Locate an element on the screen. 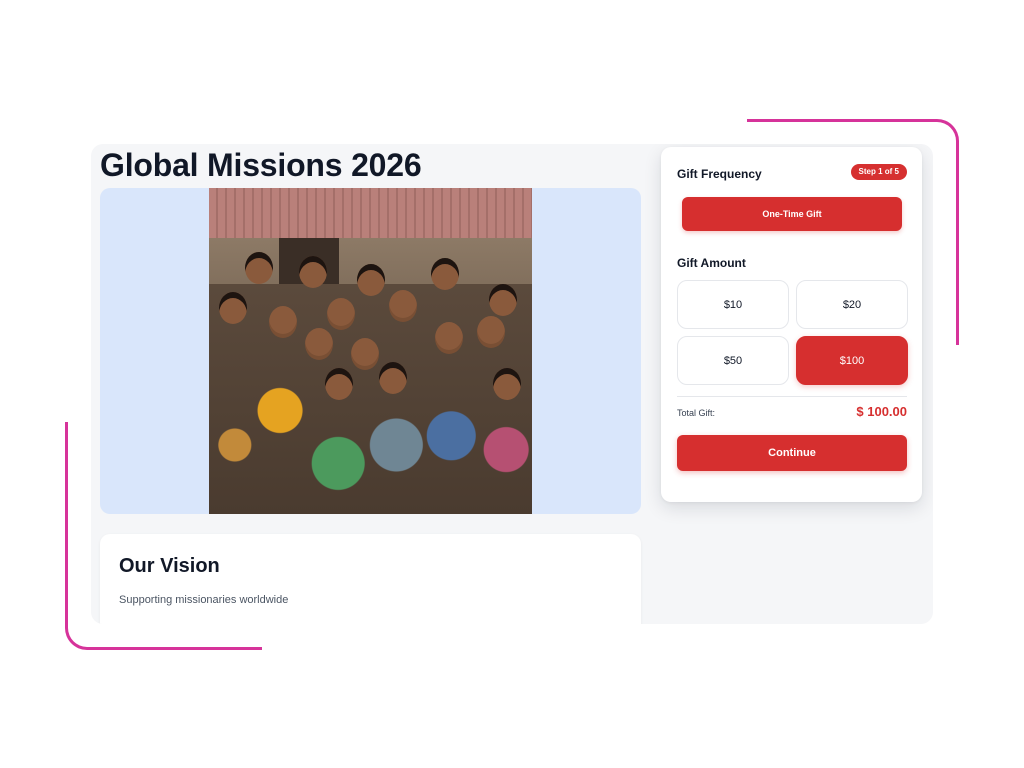 The image size is (1024, 768). divider is located at coordinates (792, 396).